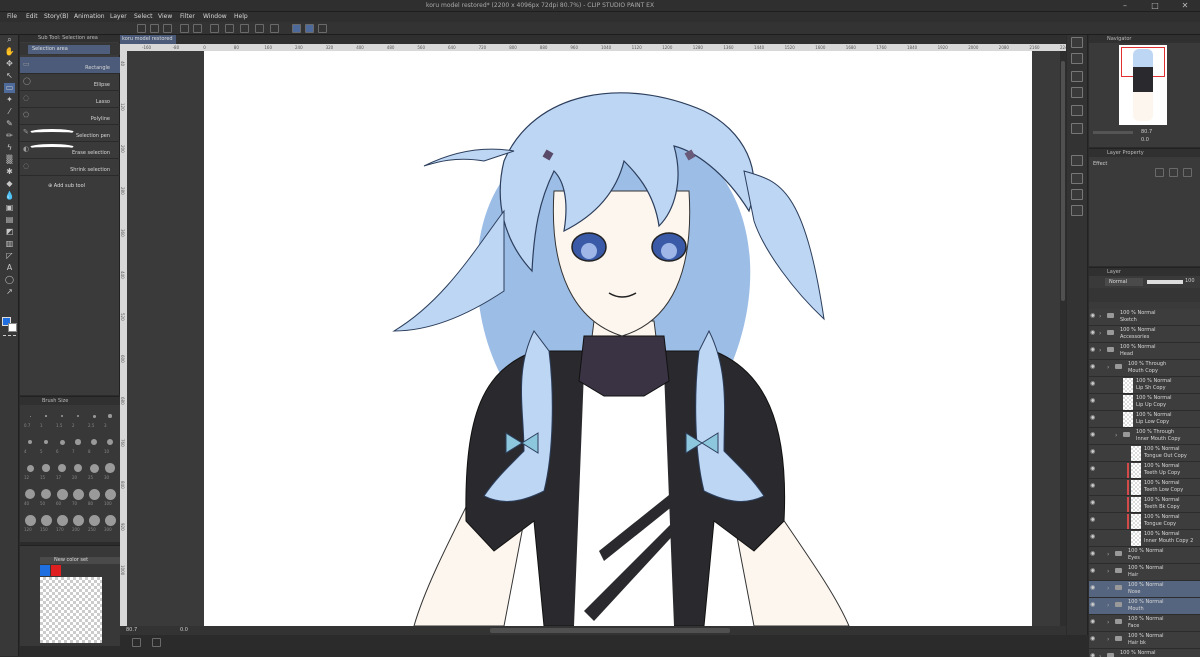 The image size is (1200, 657). Describe the element at coordinates (56, 16) in the screenshot. I see `menu-story: Story(B)` at that location.